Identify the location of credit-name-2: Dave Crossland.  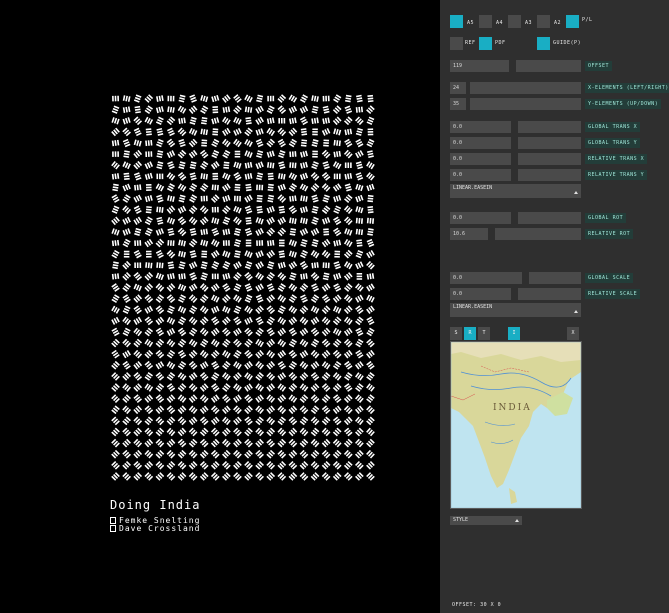
(160, 528).